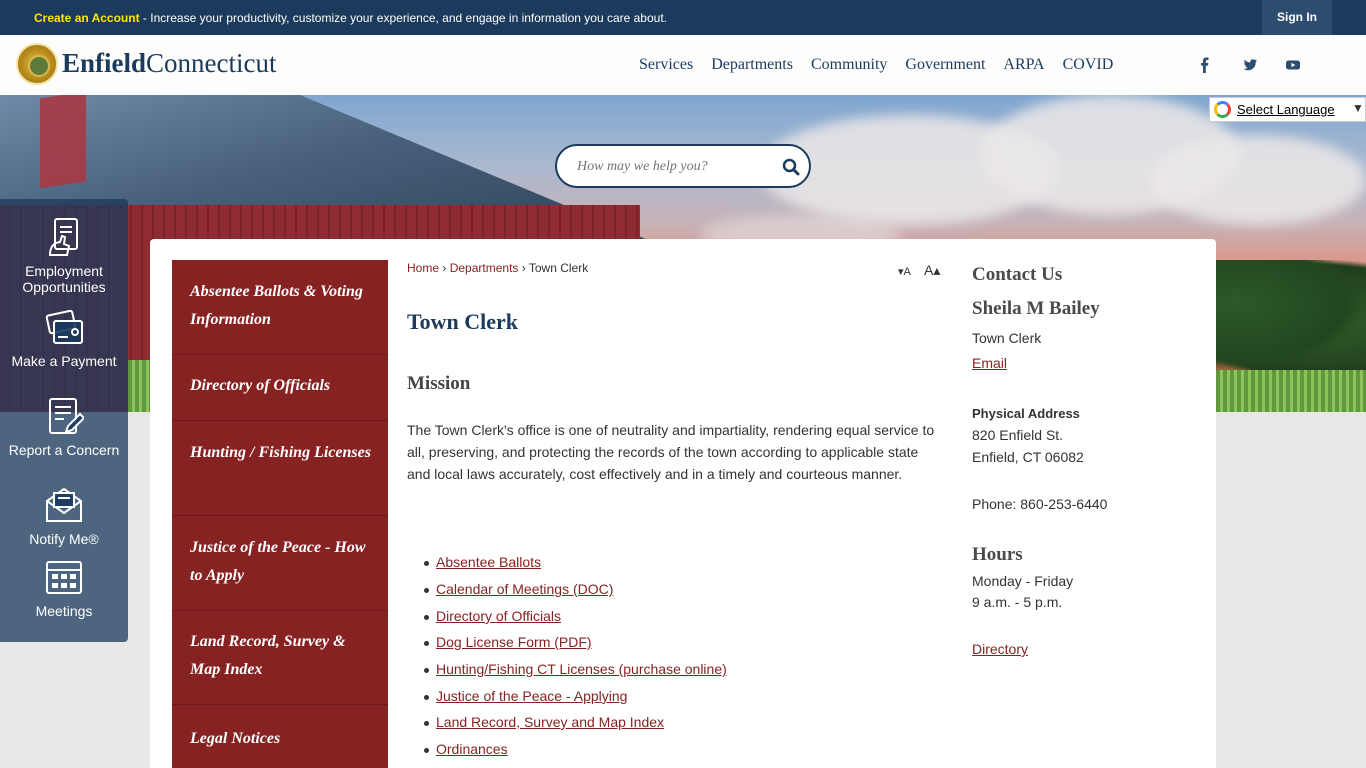 The height and width of the screenshot is (768, 1366). What do you see at coordinates (37, 64) in the screenshot?
I see `town-seal-logo` at bounding box center [37, 64].